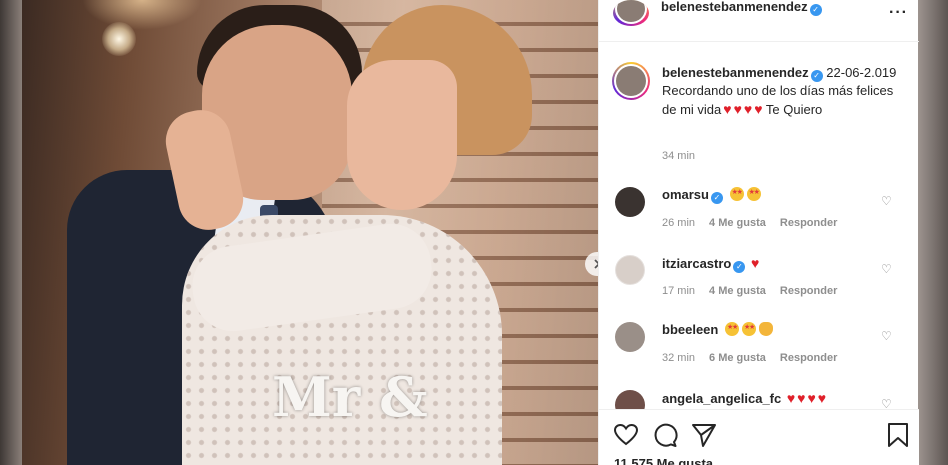 This screenshot has height=465, width=948. I want to click on commenter-username: angela_angelica_fc, so click(721, 398).